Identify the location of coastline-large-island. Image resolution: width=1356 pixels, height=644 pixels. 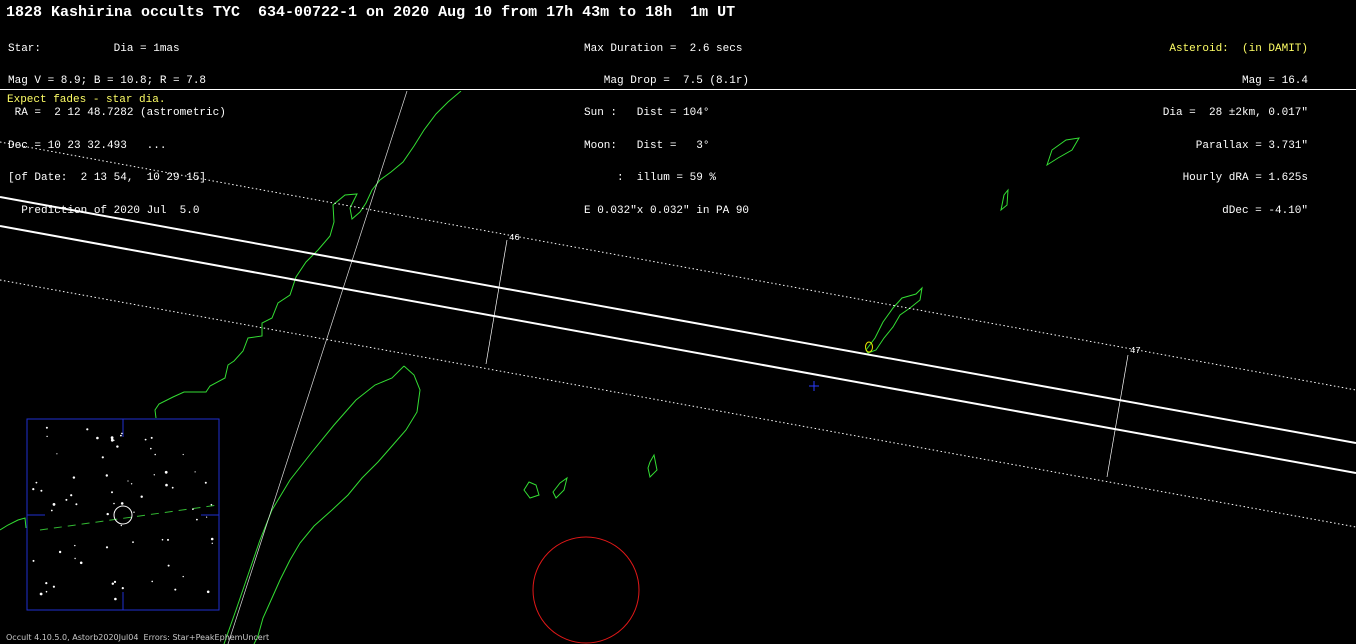
(322, 504).